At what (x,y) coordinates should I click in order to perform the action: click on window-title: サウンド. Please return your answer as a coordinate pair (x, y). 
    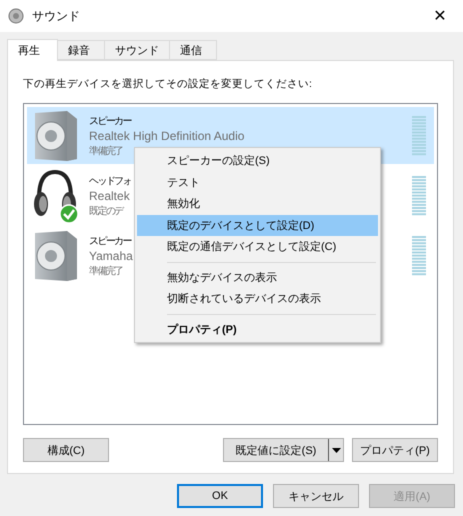
    Looking at the image, I should click on (56, 16).